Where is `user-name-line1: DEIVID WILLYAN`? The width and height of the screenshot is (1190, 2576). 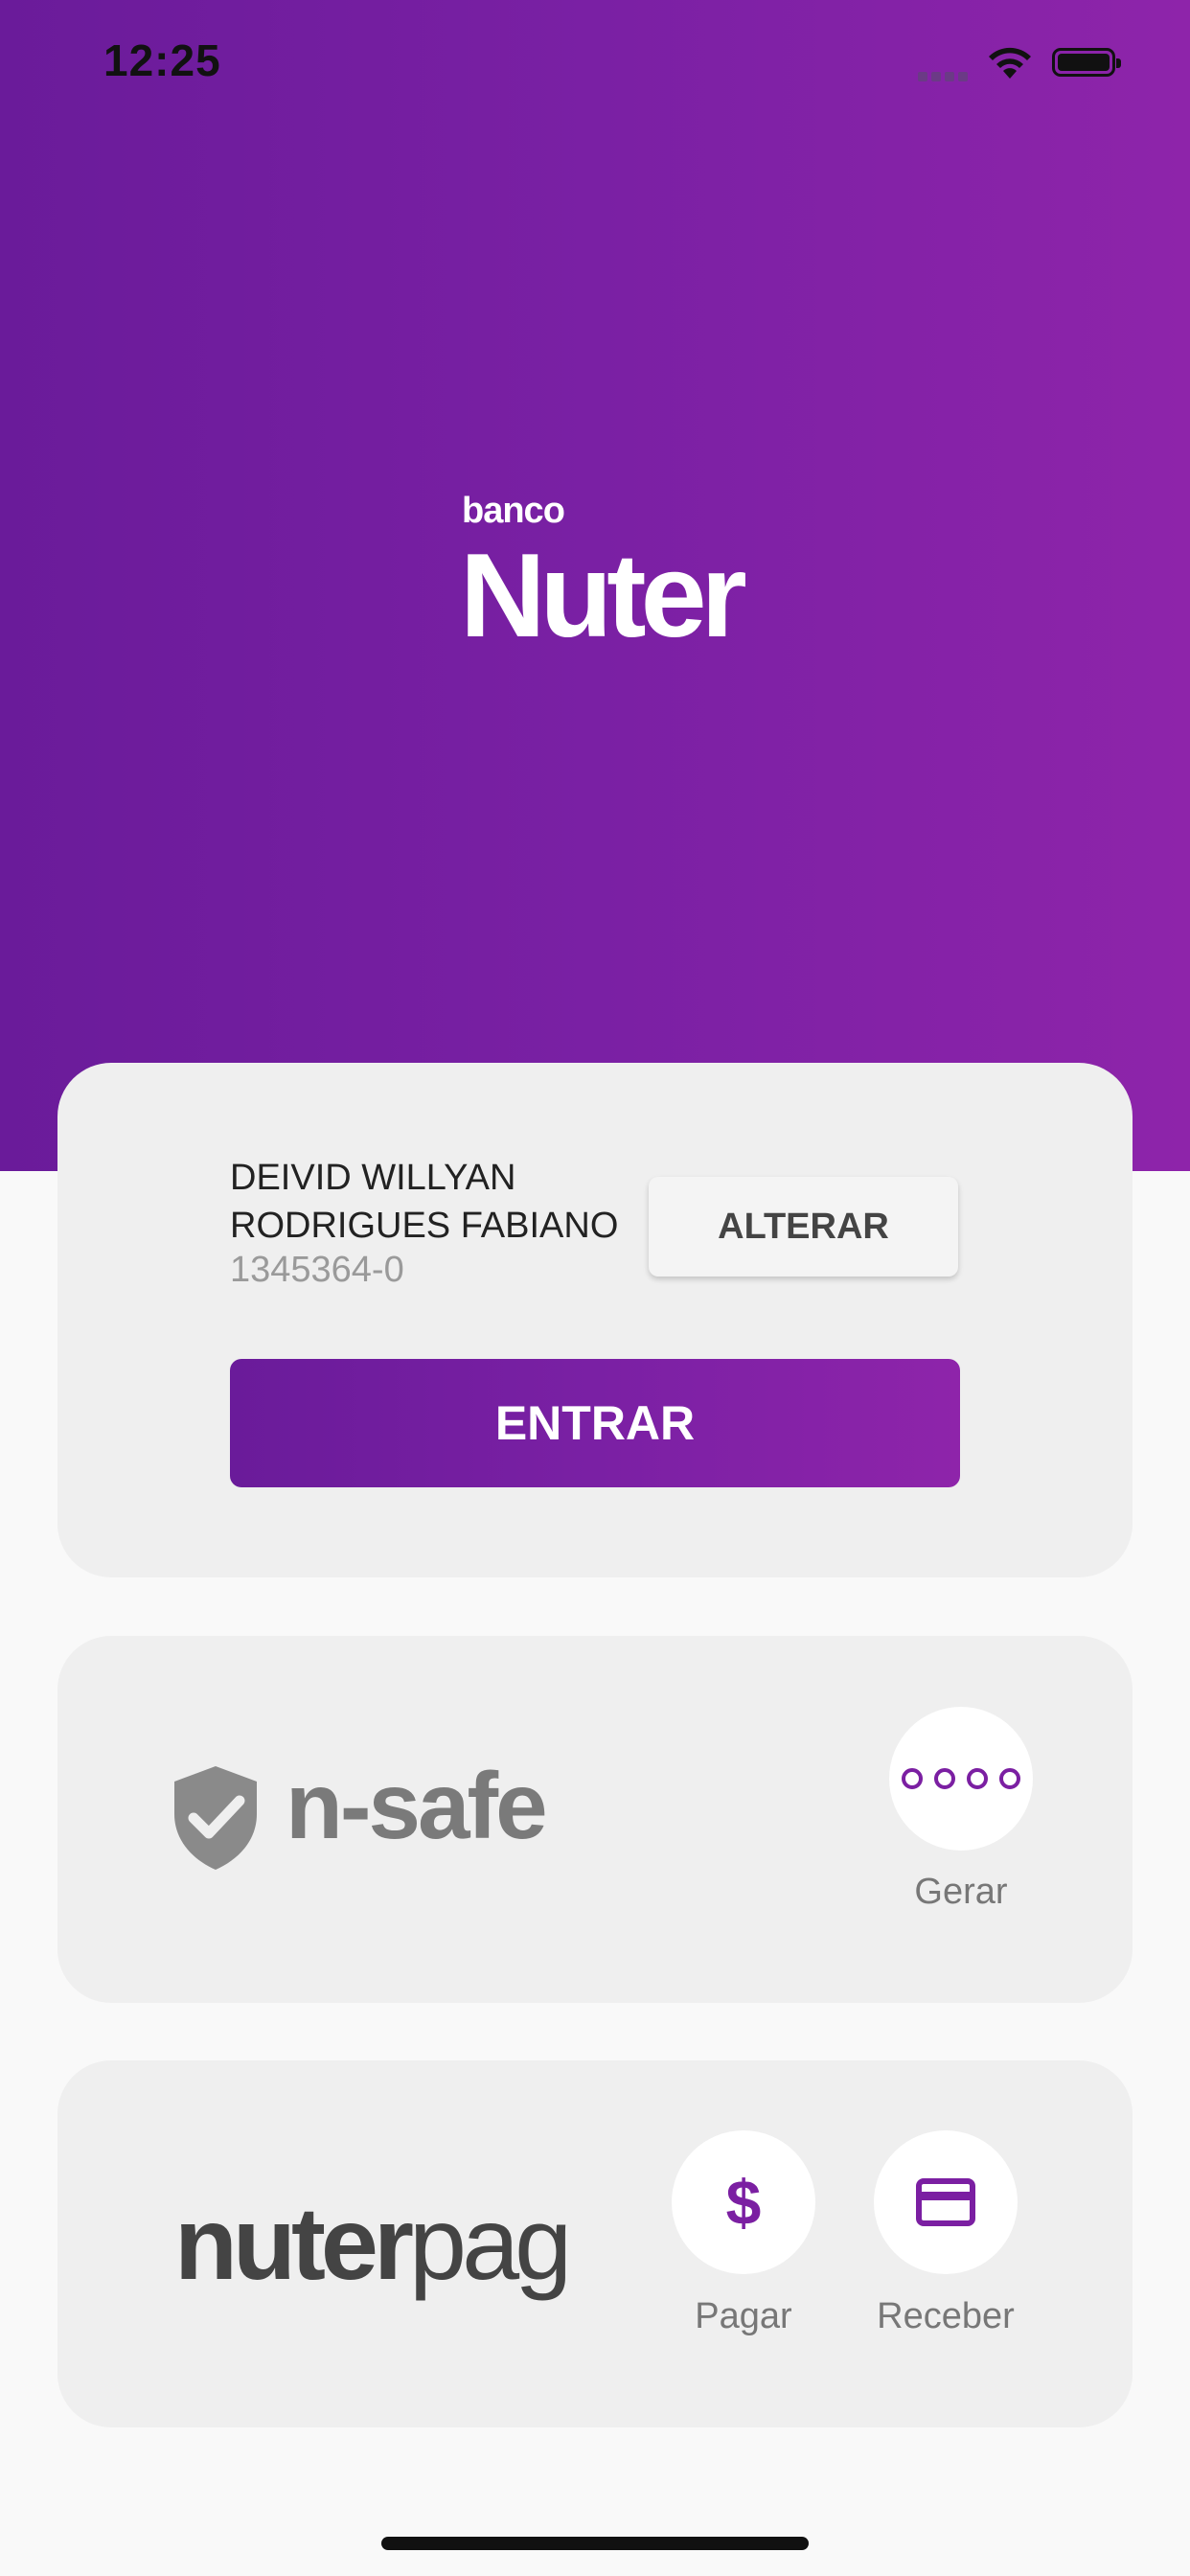
user-name-line1: DEIVID WILLYAN is located at coordinates (373, 1178).